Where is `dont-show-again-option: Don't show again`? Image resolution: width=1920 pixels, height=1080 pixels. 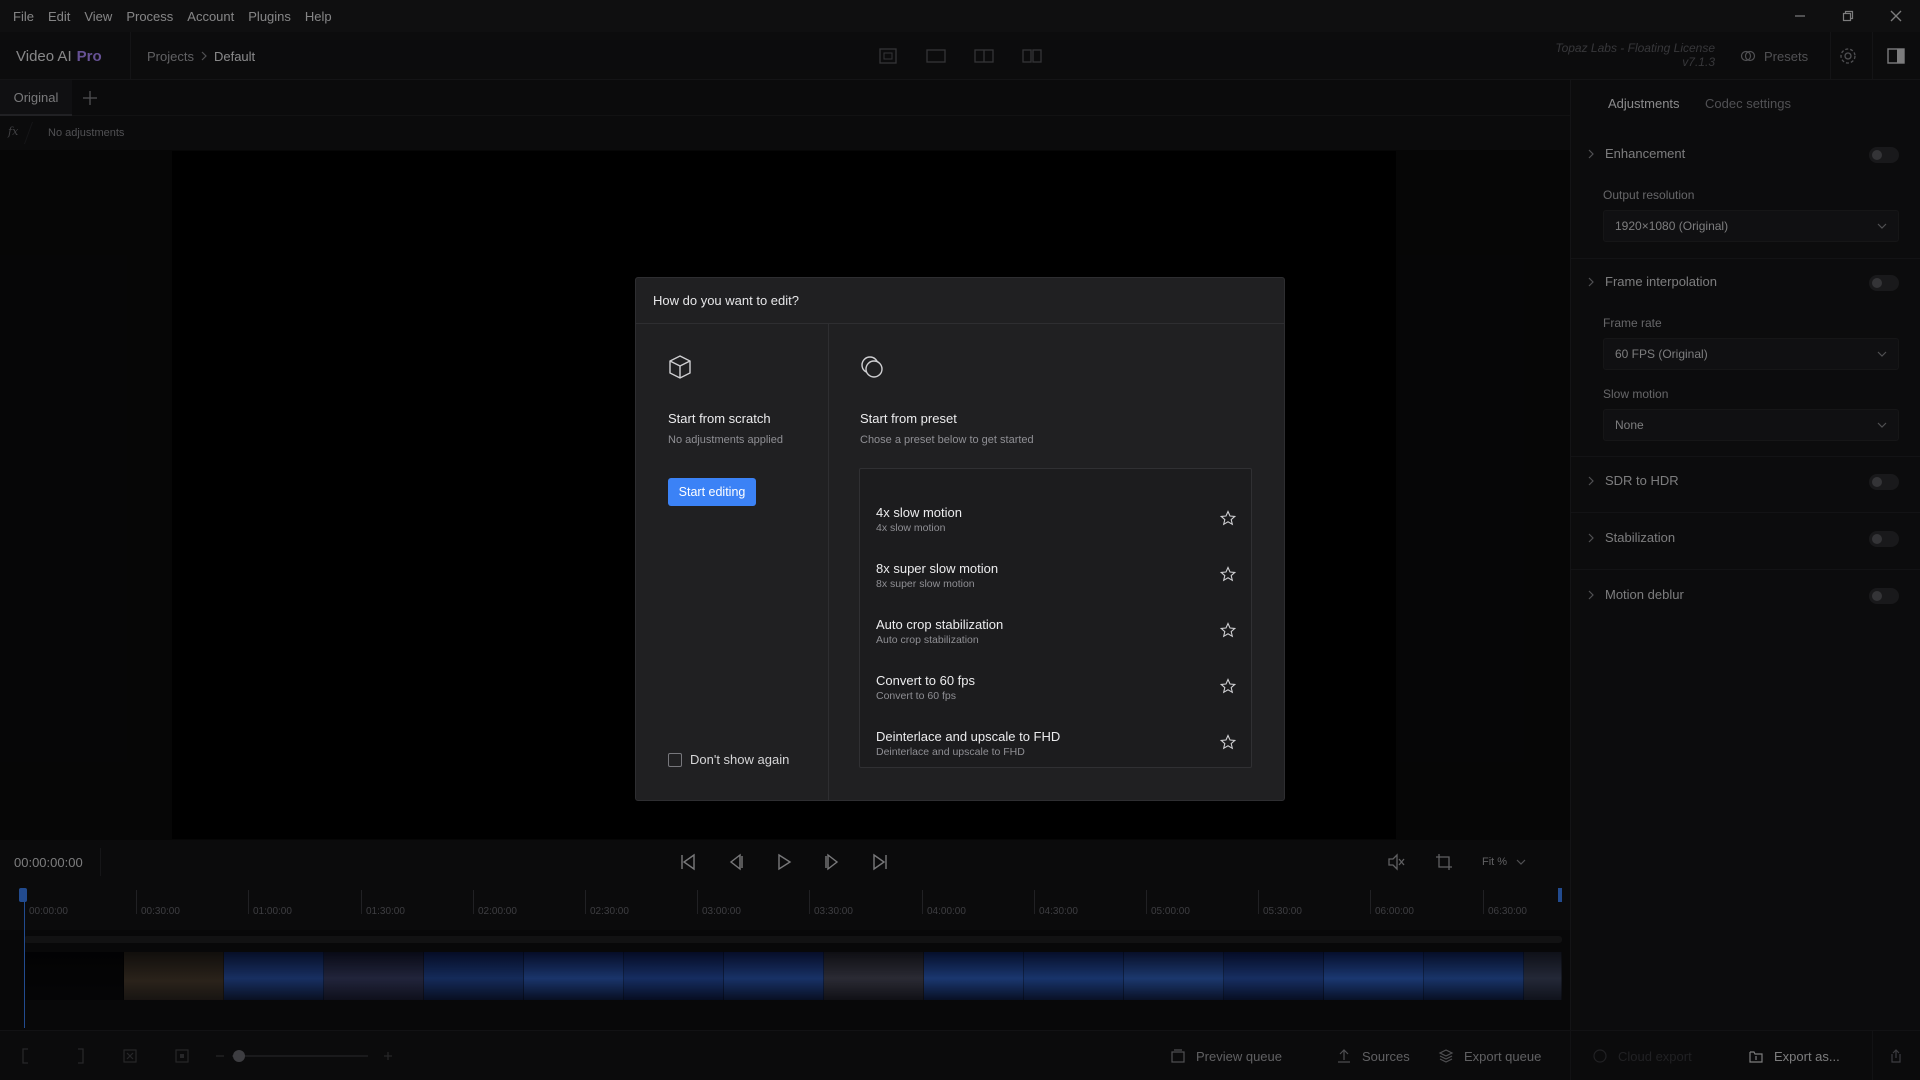 dont-show-again-option: Don't show again is located at coordinates (728, 759).